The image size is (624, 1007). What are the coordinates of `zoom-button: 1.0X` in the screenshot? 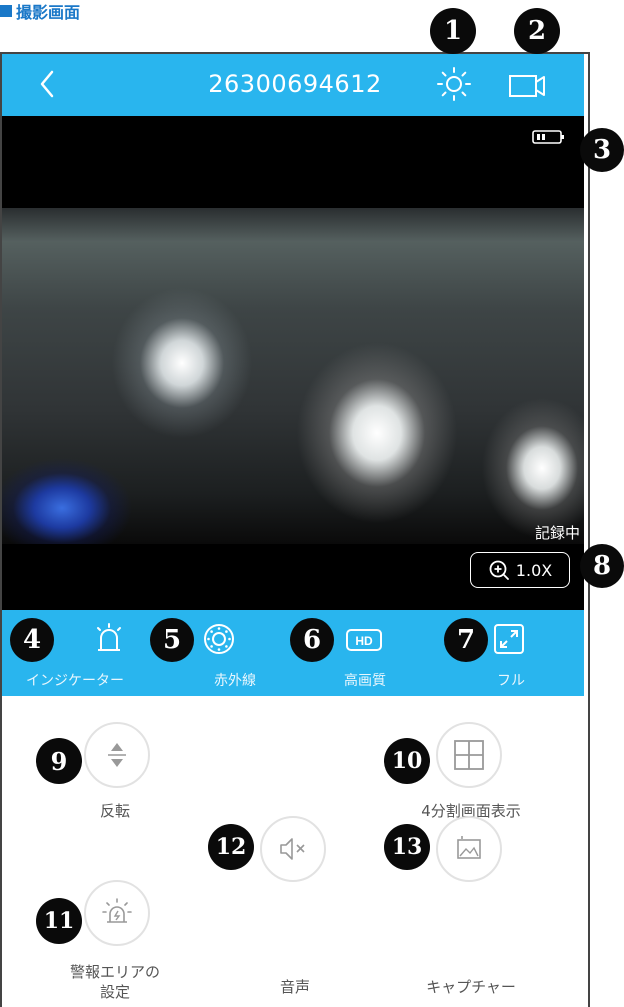 It's located at (520, 570).